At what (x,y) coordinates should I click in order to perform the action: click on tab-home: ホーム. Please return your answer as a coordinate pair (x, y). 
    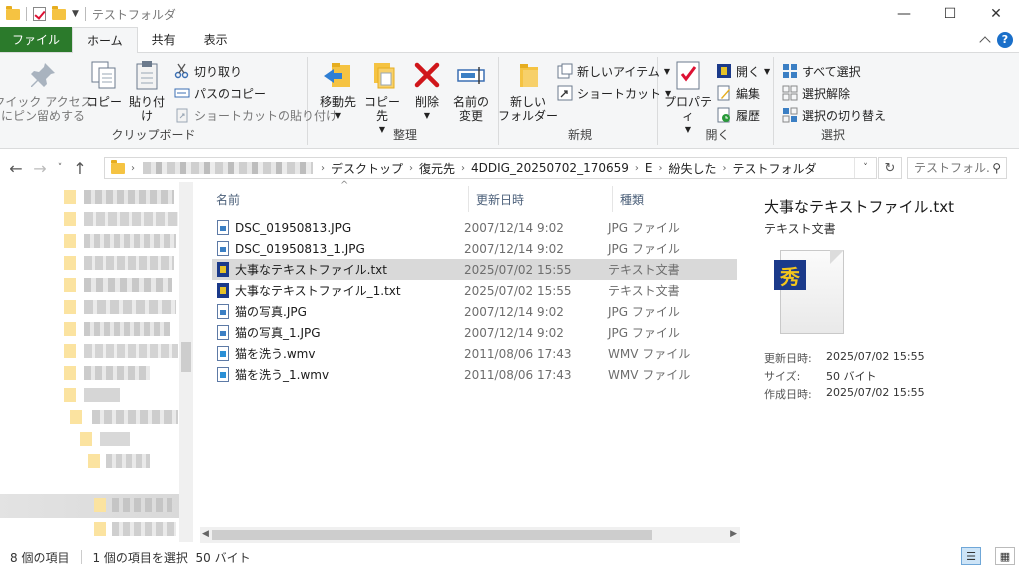
    Looking at the image, I should click on (105, 40).